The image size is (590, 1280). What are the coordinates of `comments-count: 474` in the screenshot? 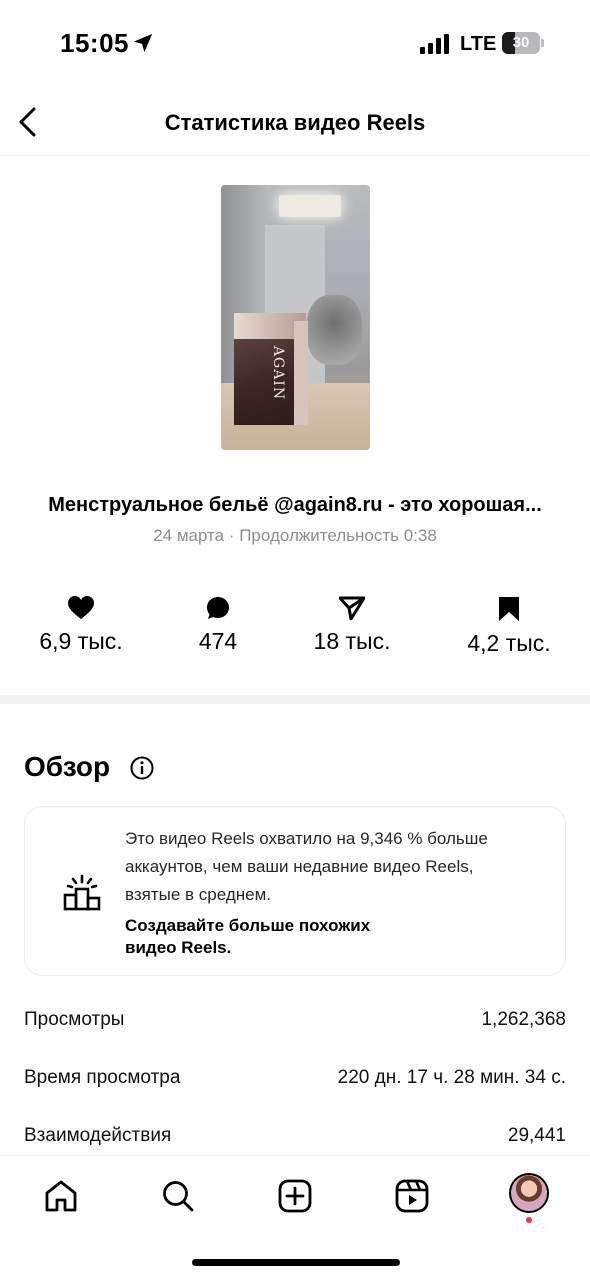 It's located at (218, 641).